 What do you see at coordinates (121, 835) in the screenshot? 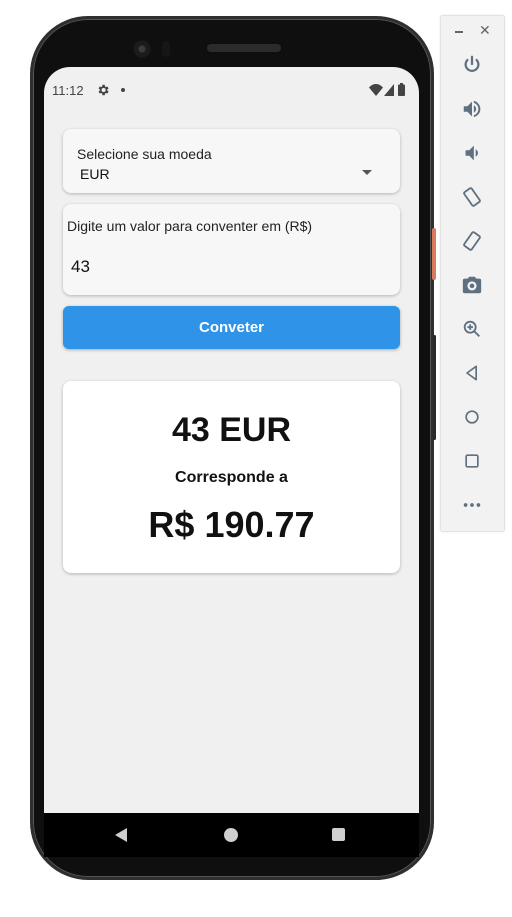
I see `nav-back-icon` at bounding box center [121, 835].